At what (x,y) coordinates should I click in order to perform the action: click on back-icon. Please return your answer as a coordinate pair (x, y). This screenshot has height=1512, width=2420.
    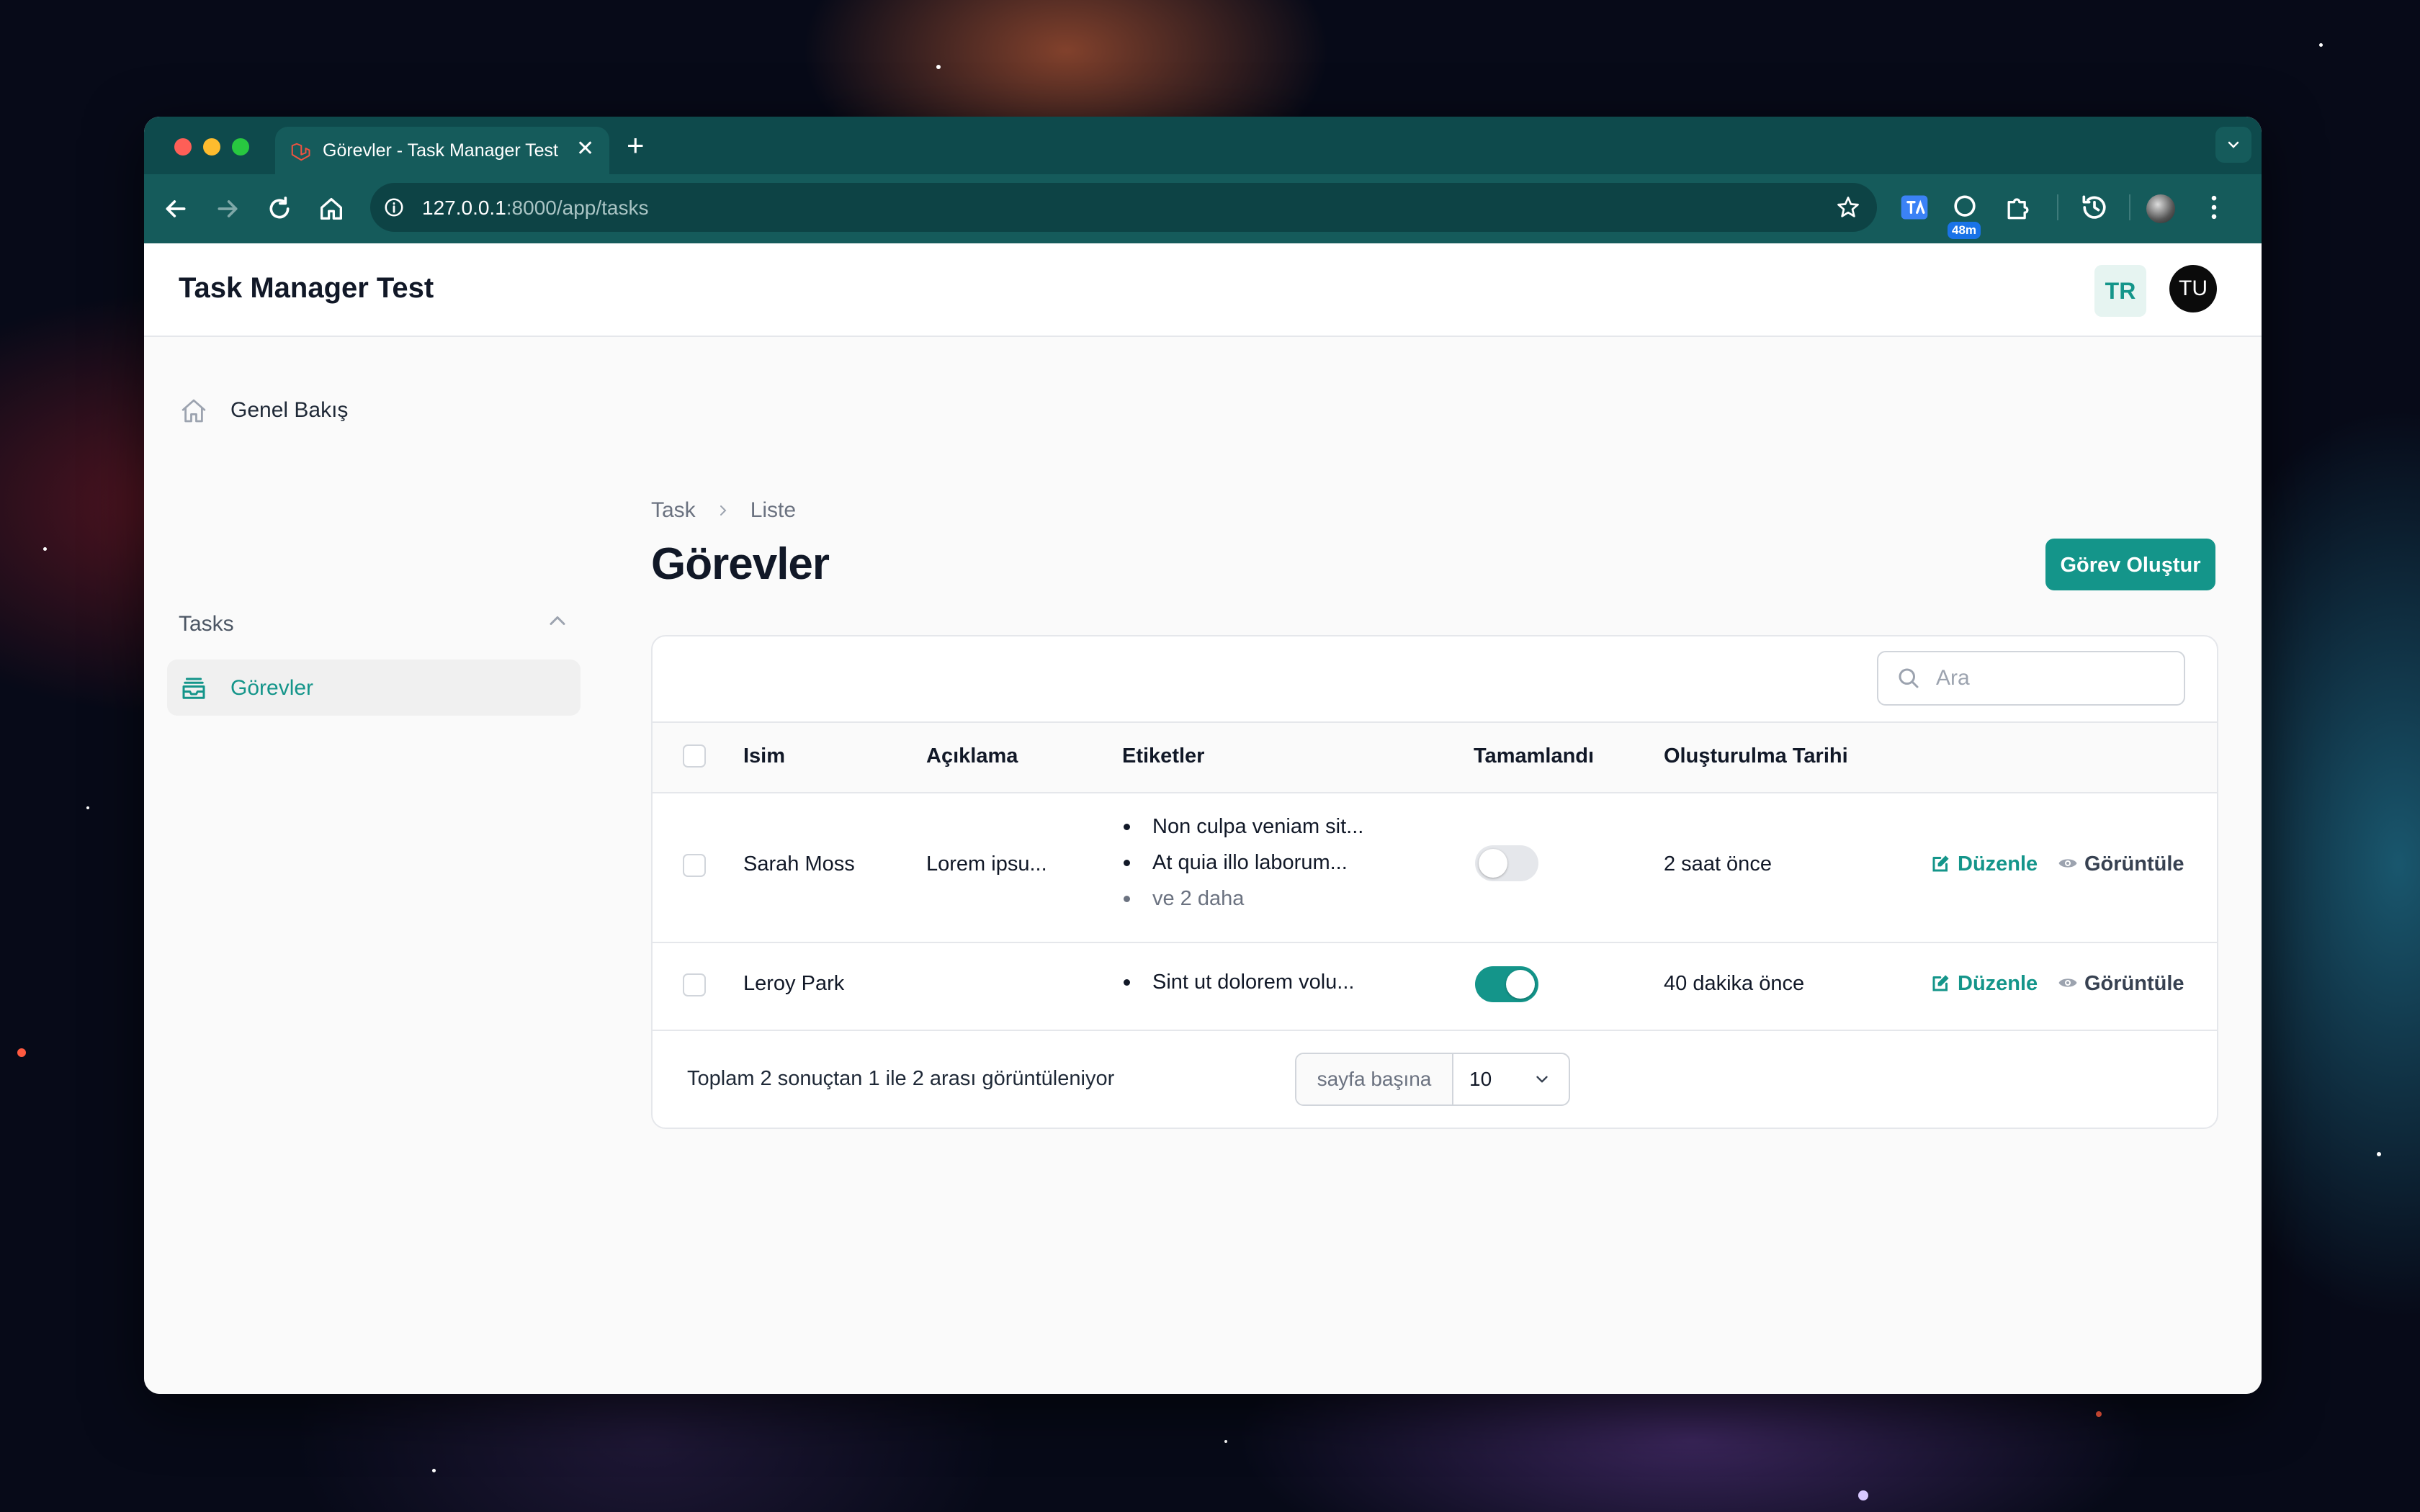
    Looking at the image, I should click on (175, 208).